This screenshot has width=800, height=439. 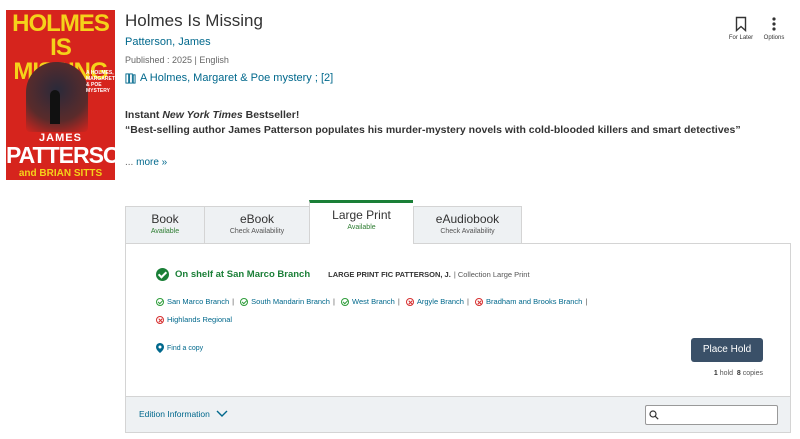 I want to click on check-circle-icon, so click(x=162, y=274).